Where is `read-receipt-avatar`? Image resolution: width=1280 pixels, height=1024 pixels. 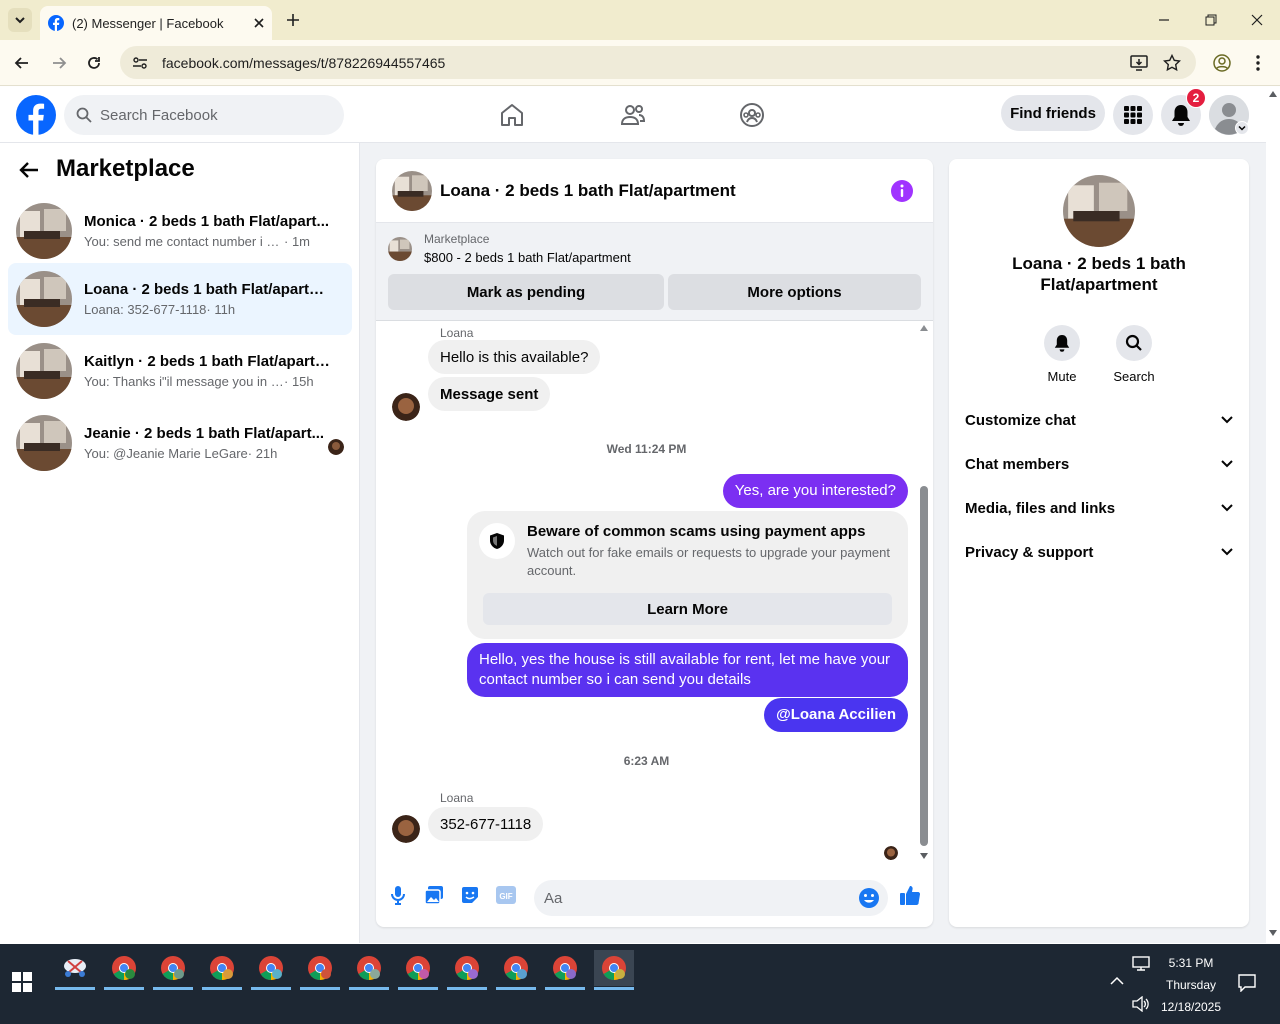 read-receipt-avatar is located at coordinates (336, 447).